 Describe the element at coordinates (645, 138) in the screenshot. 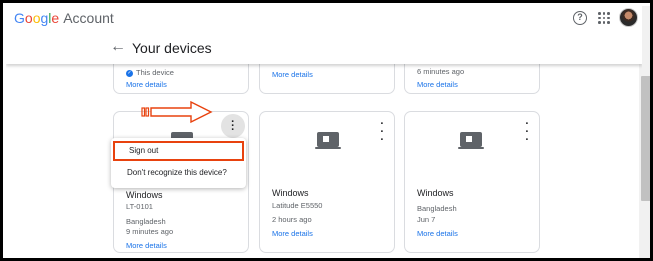

I see `scrollbar-thumb` at that location.